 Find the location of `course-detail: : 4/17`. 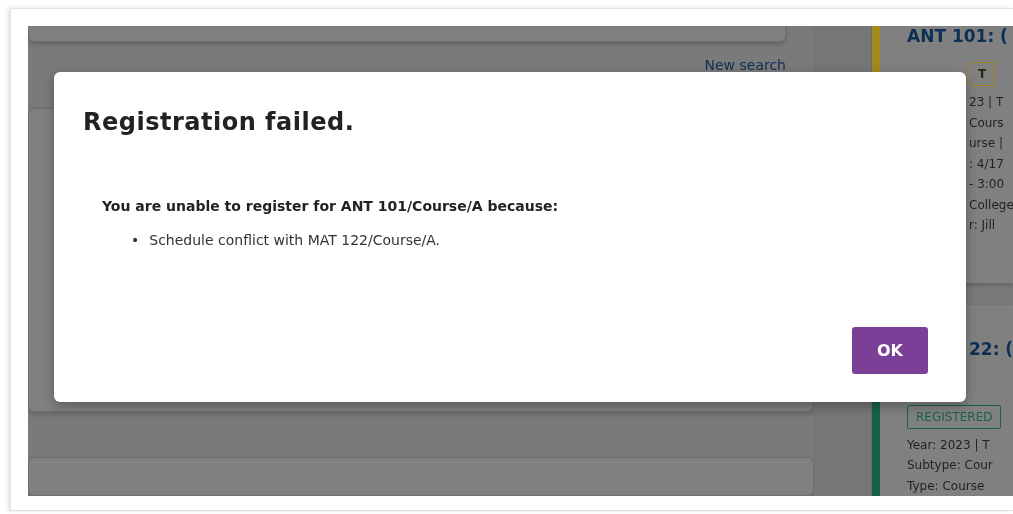

course-detail: : 4/17 is located at coordinates (987, 164).